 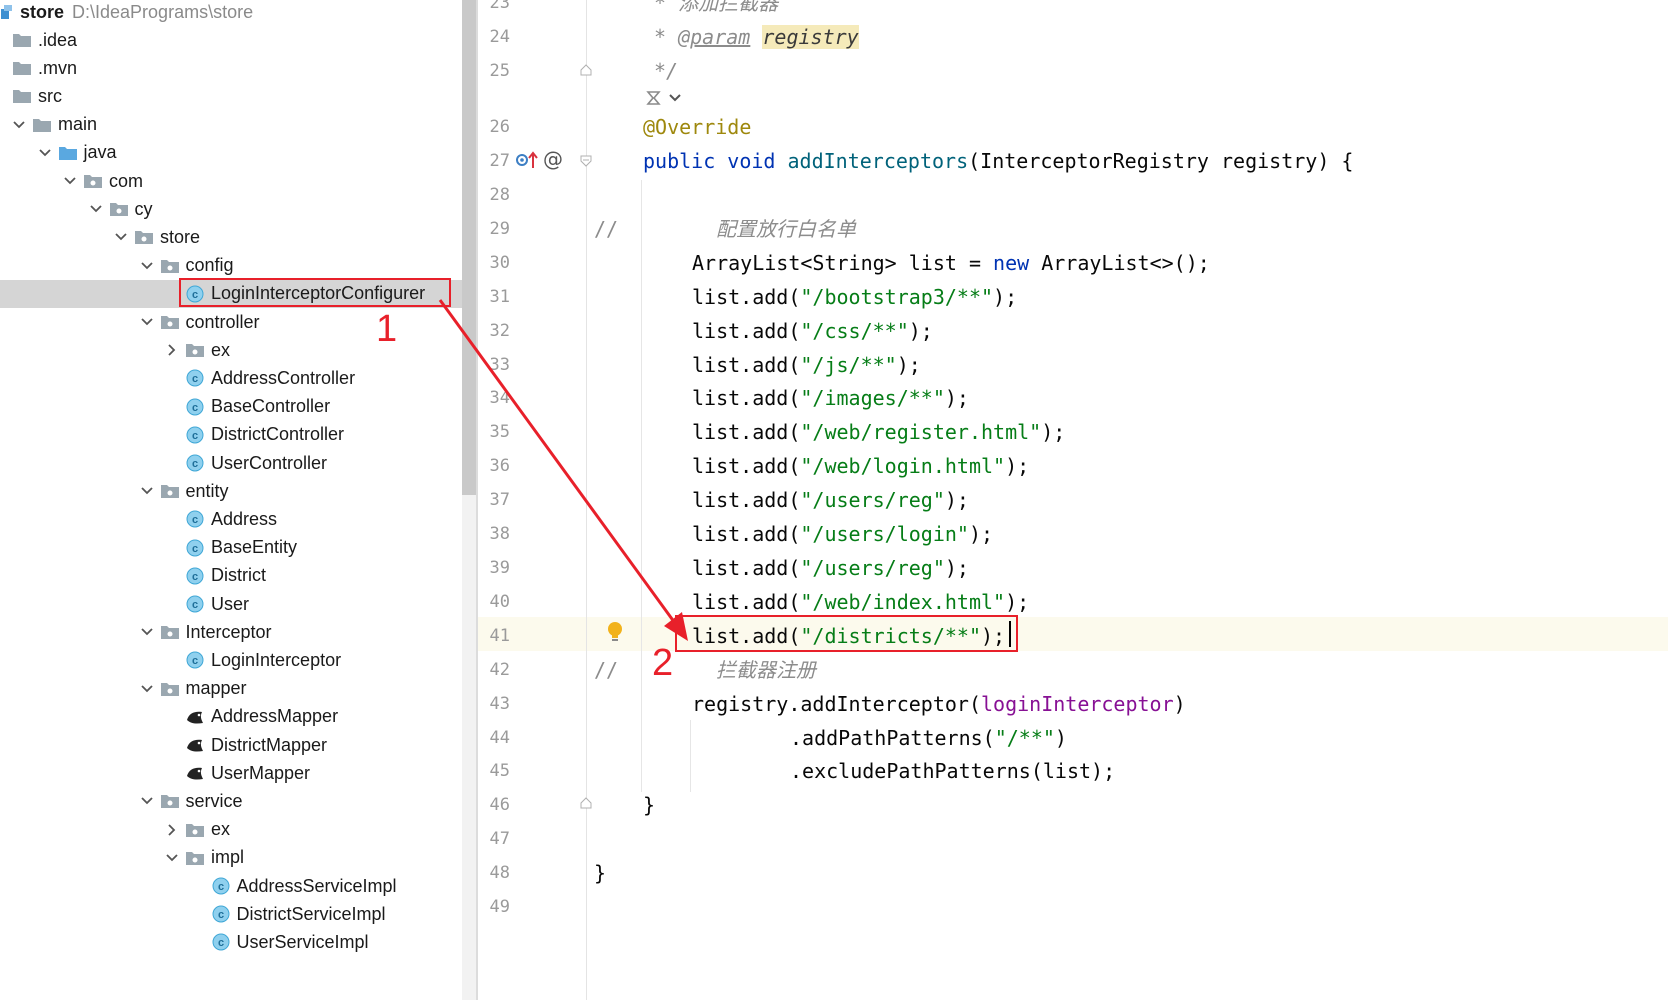 What do you see at coordinates (221, 349) in the screenshot?
I see `tree-item-label: ex` at bounding box center [221, 349].